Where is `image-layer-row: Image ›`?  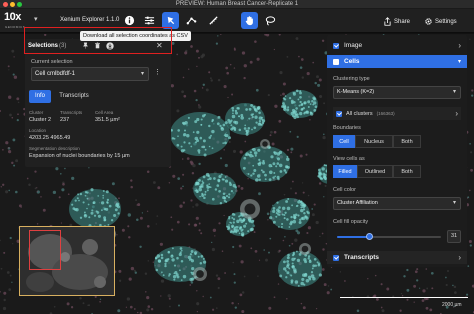
image-layer-row: Image › is located at coordinates (397, 45).